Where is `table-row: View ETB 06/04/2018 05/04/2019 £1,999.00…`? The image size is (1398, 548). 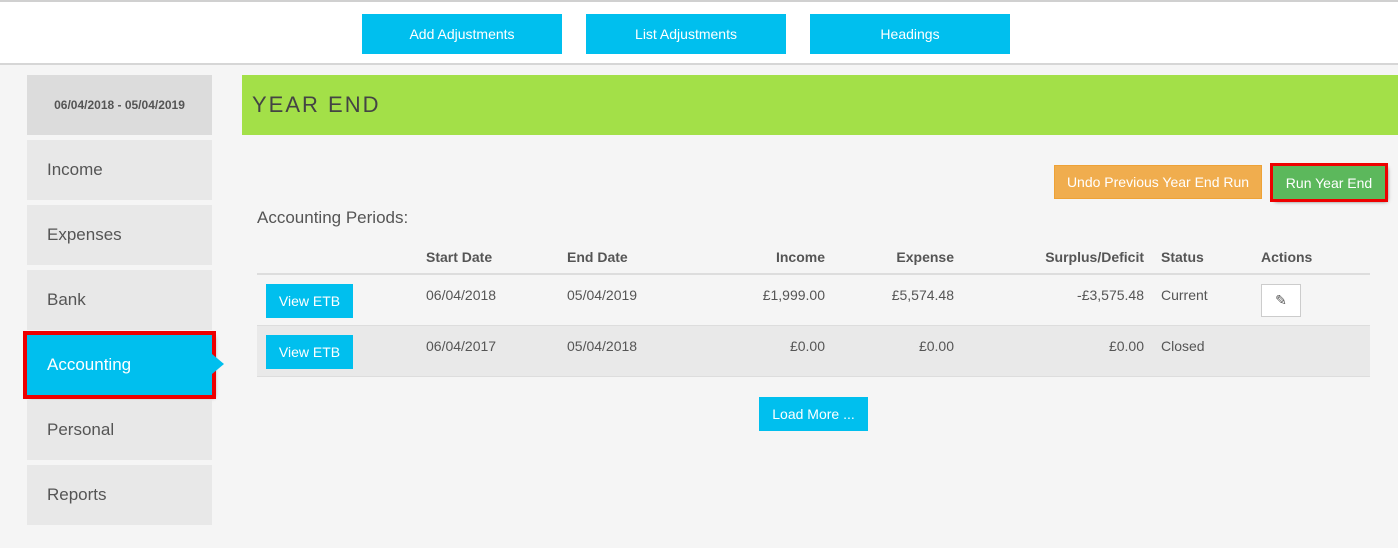
table-row: View ETB 06/04/2018 05/04/2019 £1,999.00… is located at coordinates (813, 300).